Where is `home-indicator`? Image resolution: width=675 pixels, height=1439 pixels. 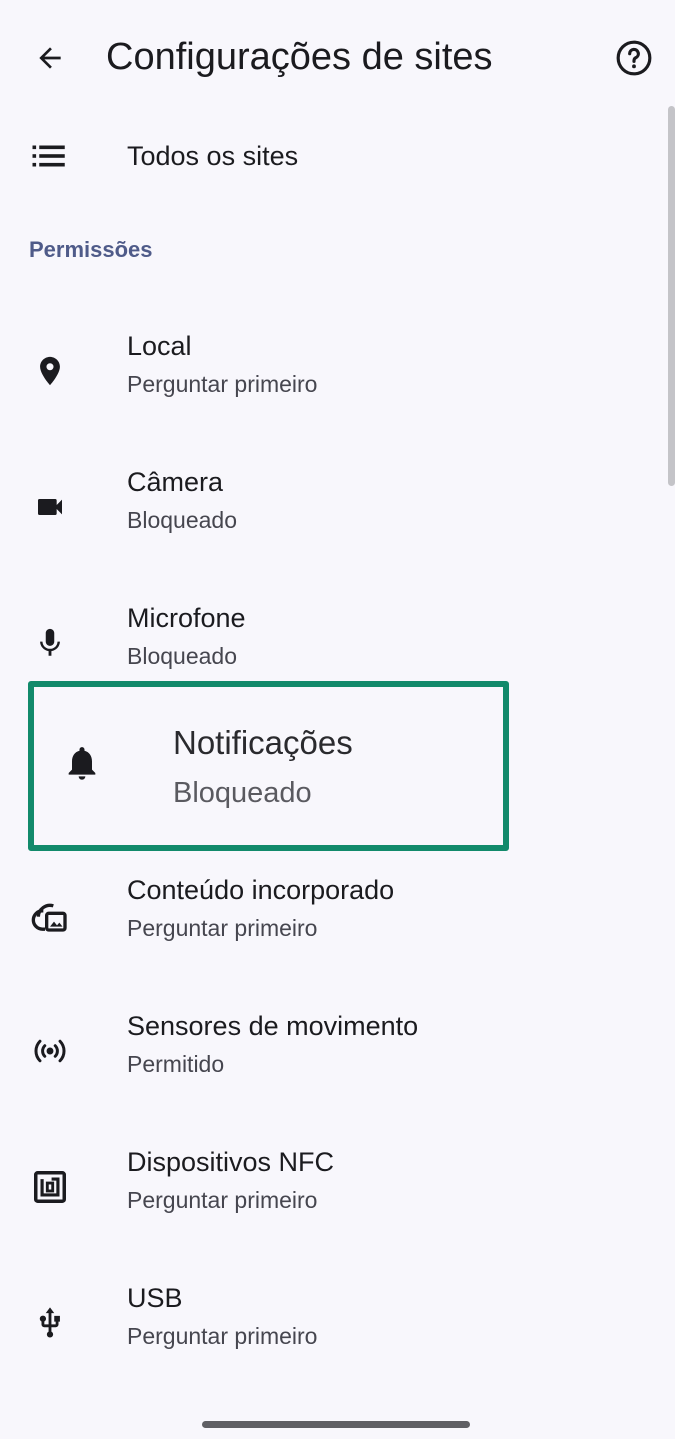 home-indicator is located at coordinates (336, 1424).